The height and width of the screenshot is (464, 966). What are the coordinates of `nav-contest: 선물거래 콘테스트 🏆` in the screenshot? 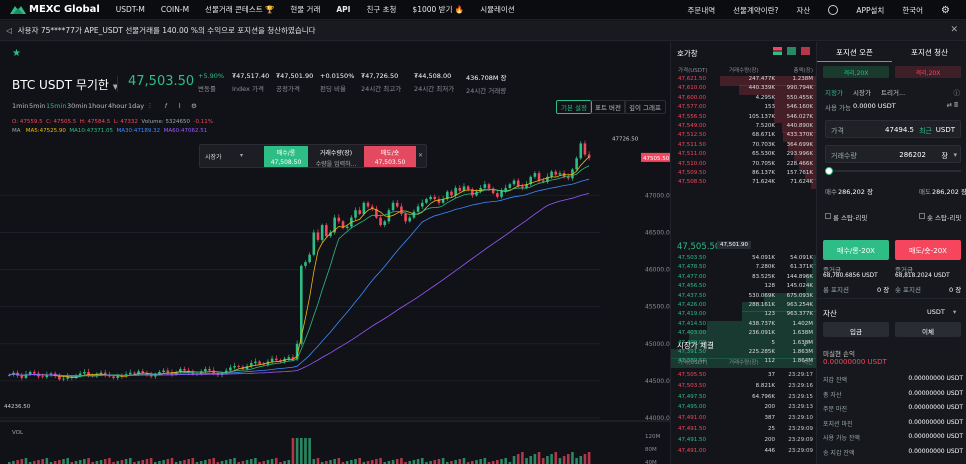 It's located at (239, 9).